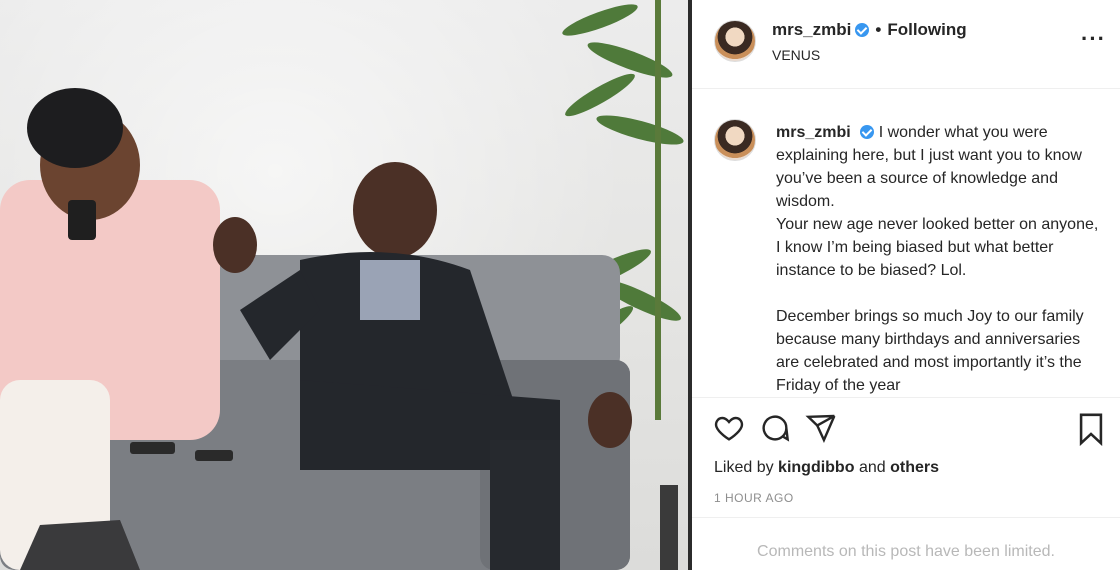  I want to click on likes-summary: Liked by kingdibbo and others, so click(826, 468).